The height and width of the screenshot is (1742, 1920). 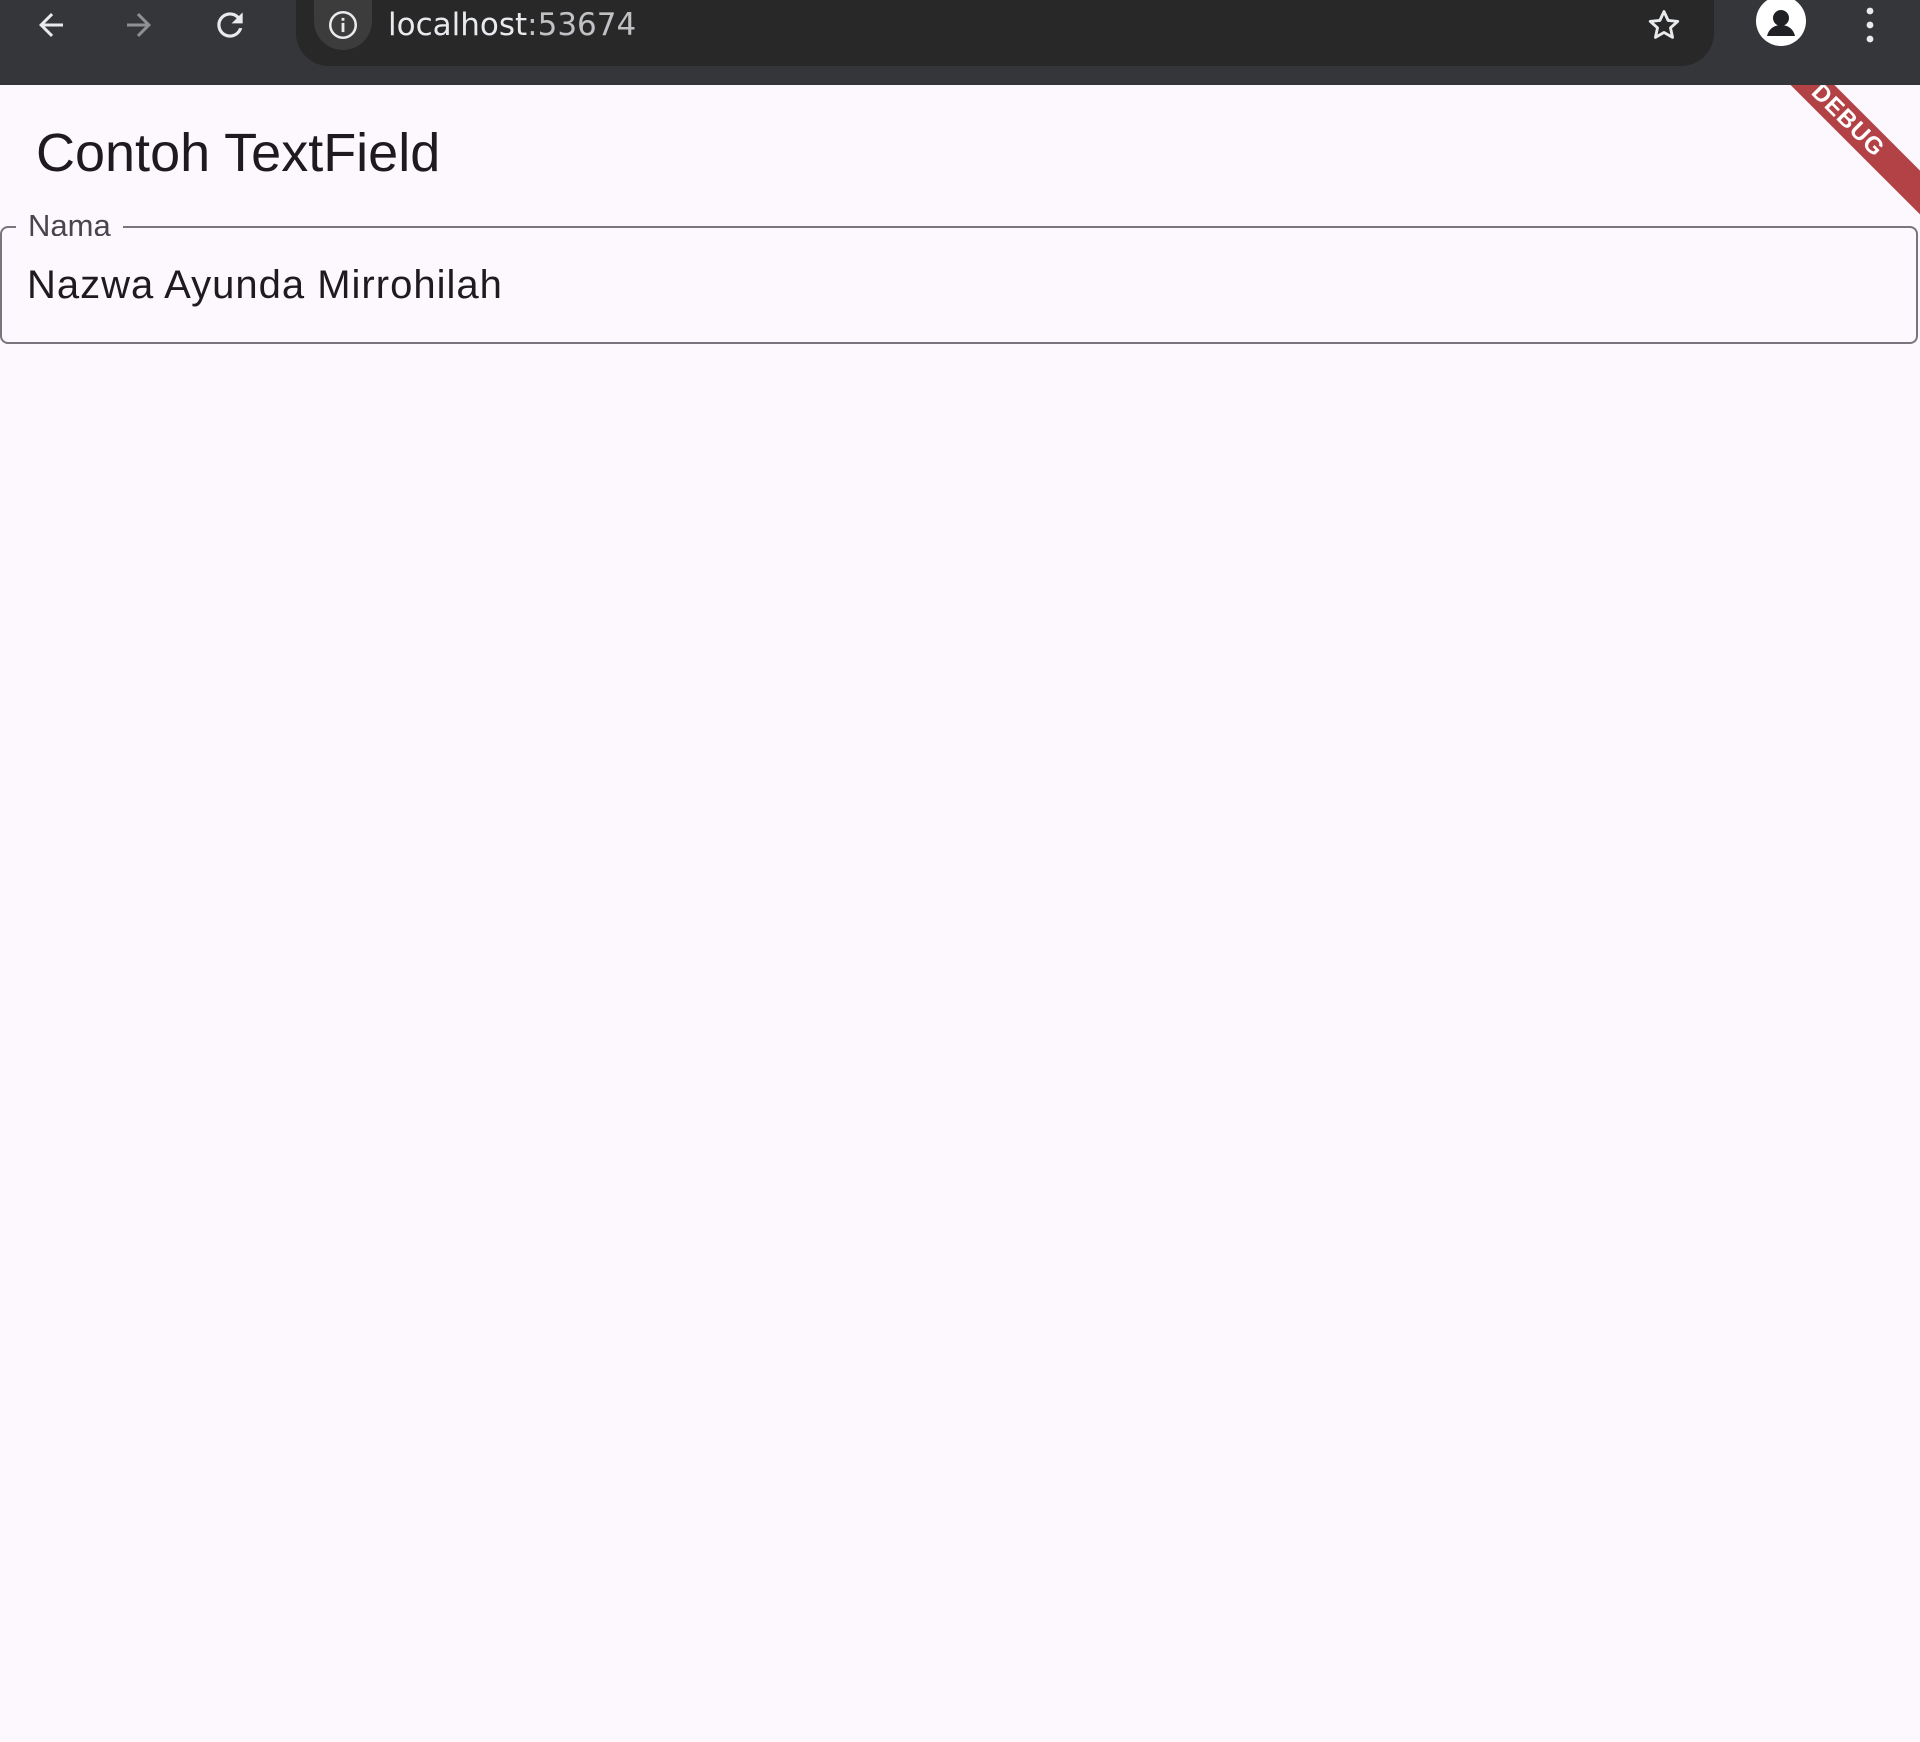 I want to click on arrow-left-icon, so click(x=51, y=25).